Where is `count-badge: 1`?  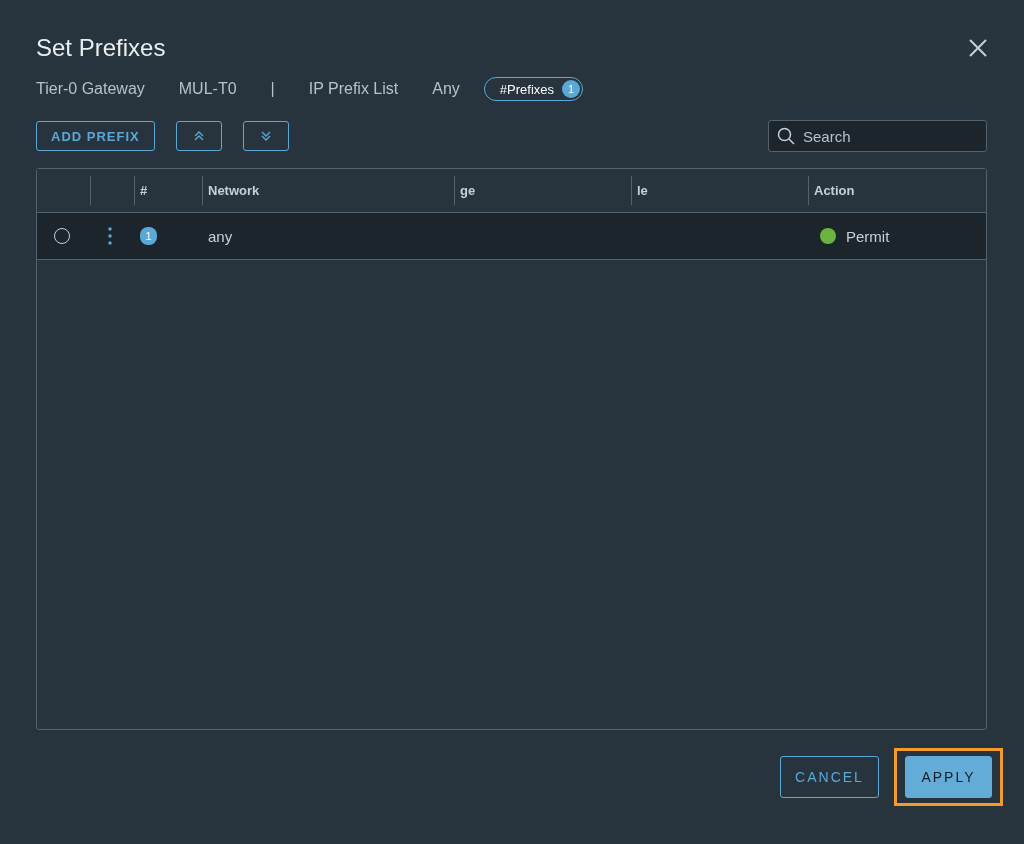
count-badge: 1 is located at coordinates (571, 89).